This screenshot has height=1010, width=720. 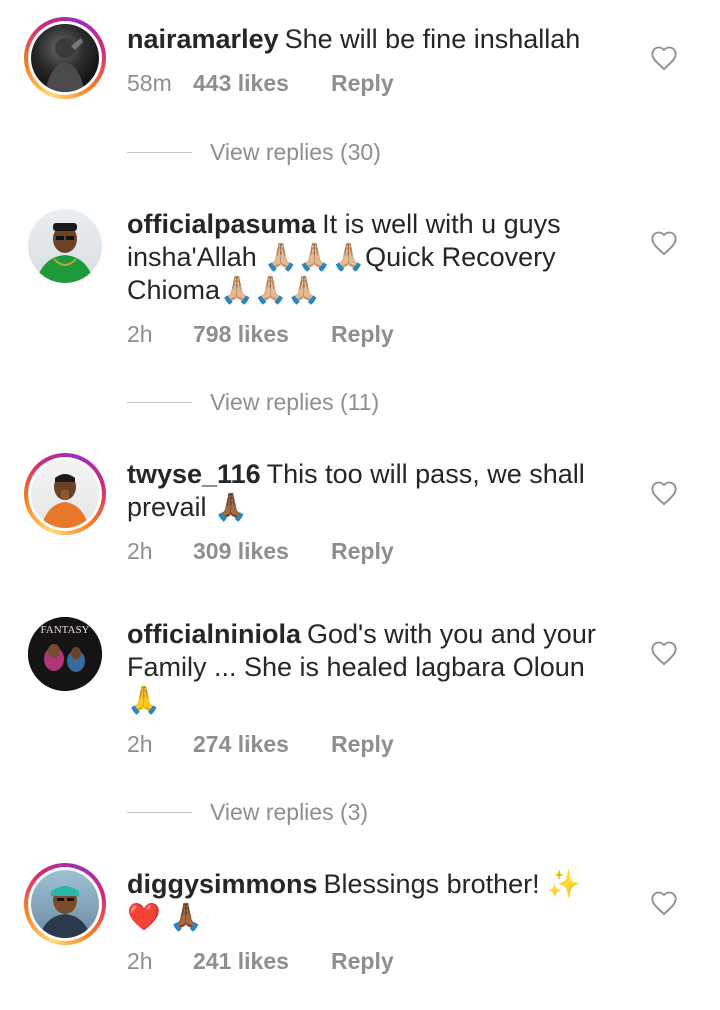 I want to click on comment-likes: 443 likes, so click(x=262, y=83).